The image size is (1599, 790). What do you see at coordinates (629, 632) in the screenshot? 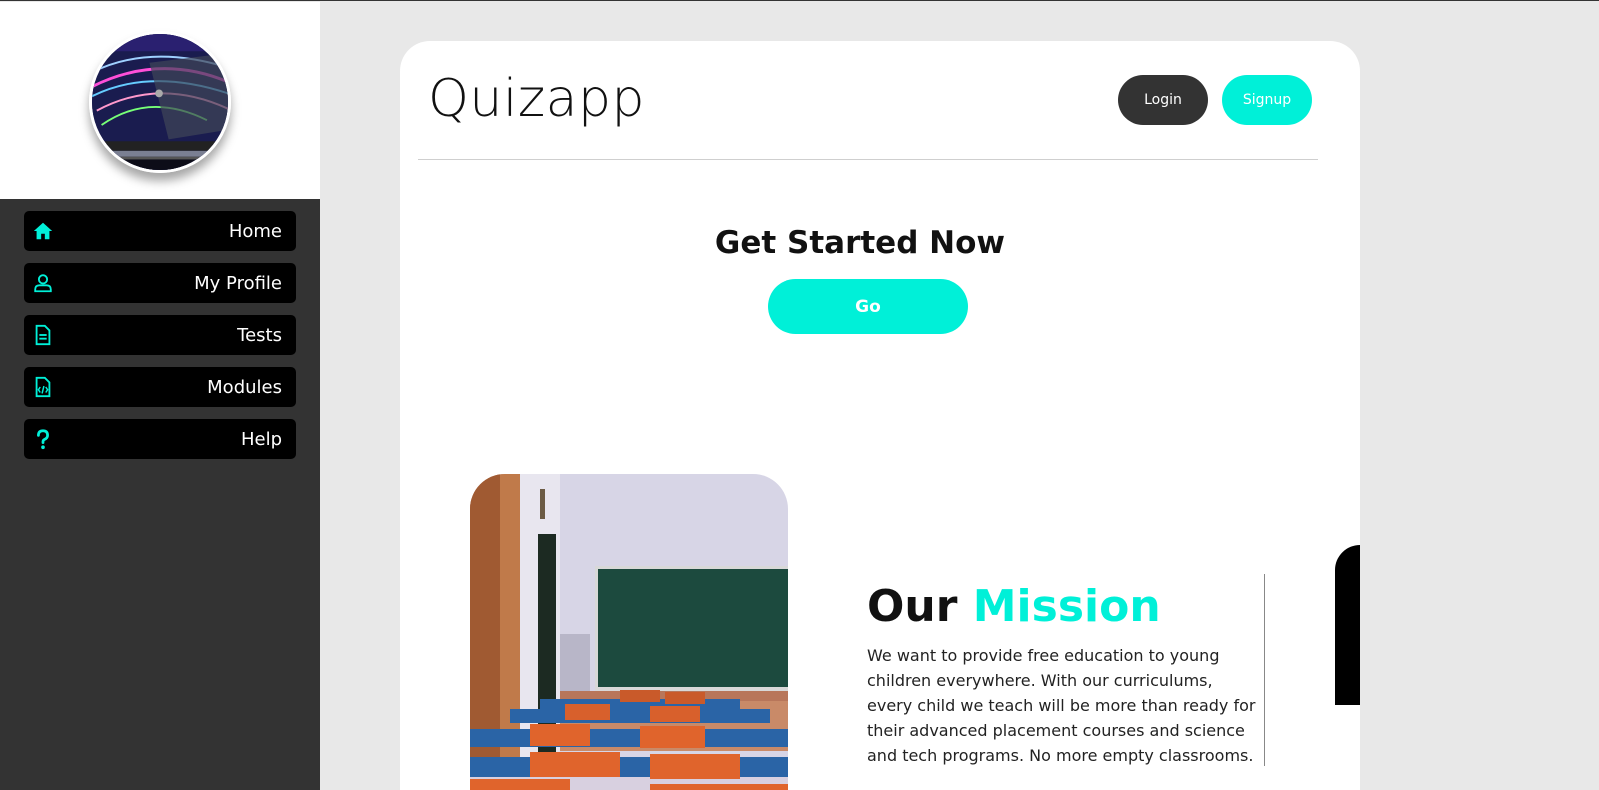
I see `classroom-image` at bounding box center [629, 632].